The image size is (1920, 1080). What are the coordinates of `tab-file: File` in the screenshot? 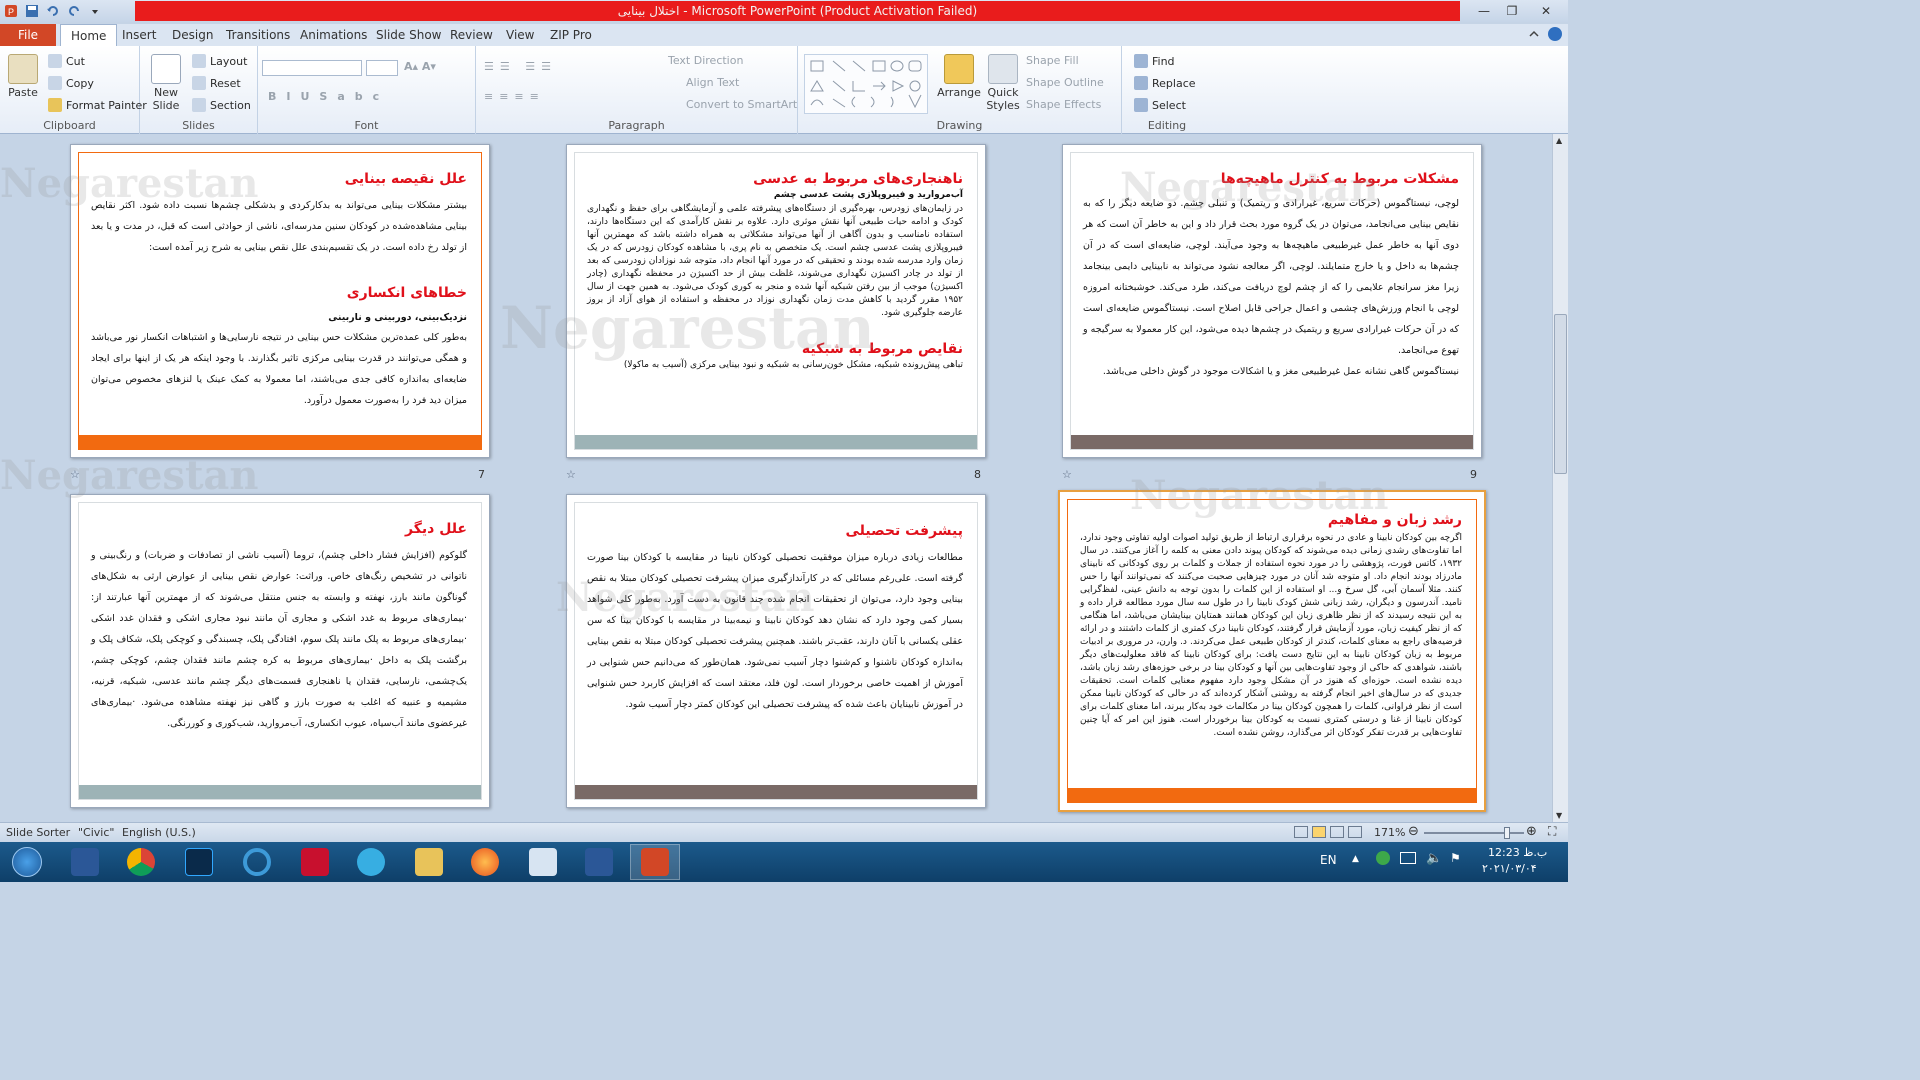 It's located at (28, 35).